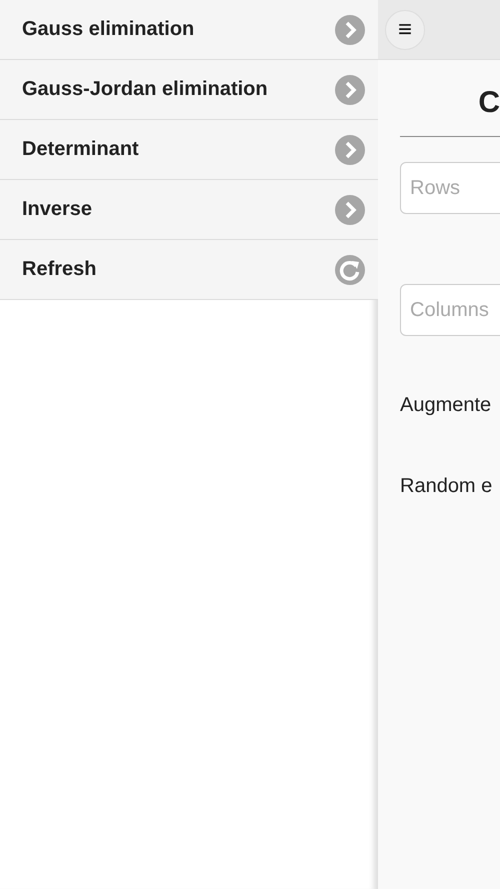 The height and width of the screenshot is (889, 500). What do you see at coordinates (189, 30) in the screenshot?
I see `menu-item: Gauss elimination` at bounding box center [189, 30].